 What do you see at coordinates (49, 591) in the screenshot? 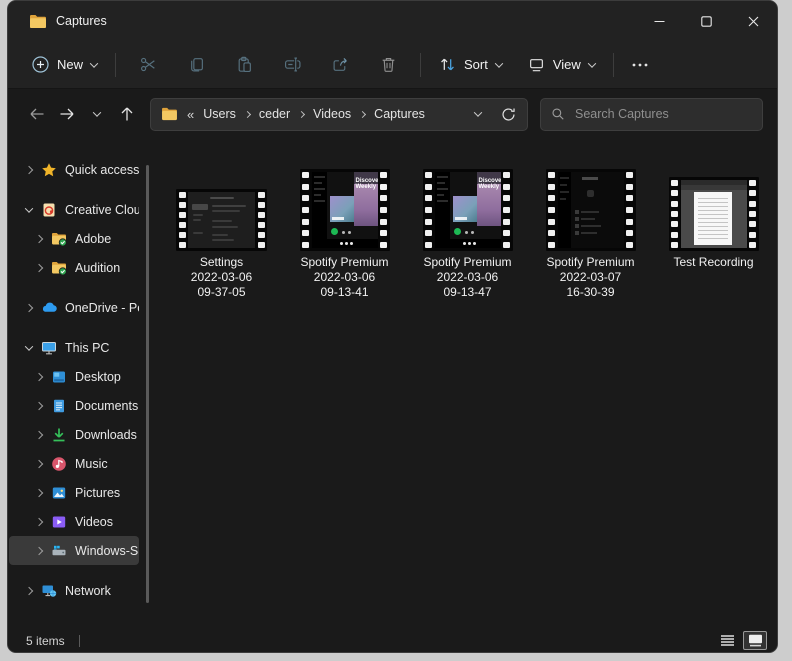
I see `network-icon` at bounding box center [49, 591].